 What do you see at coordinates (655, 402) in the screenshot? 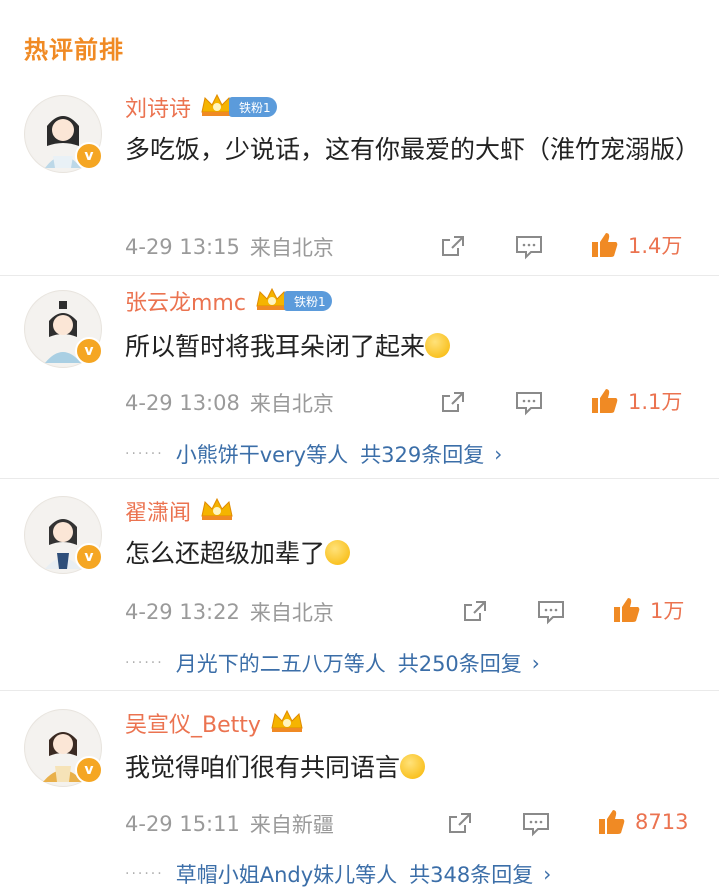
I see `like-count: 1.1万` at bounding box center [655, 402].